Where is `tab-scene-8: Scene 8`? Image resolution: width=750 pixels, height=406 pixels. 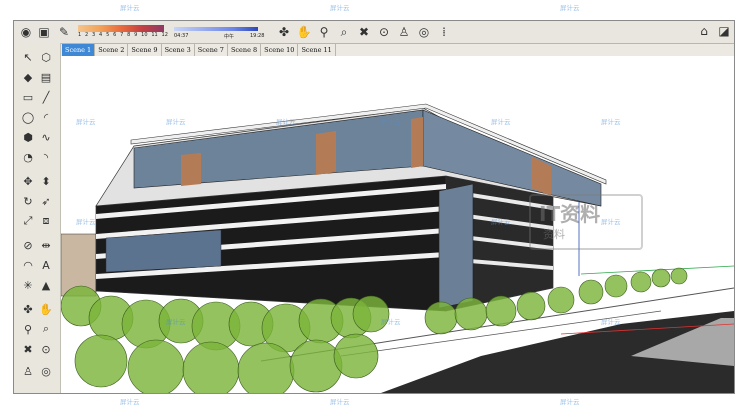
tab-scene-8: Scene 8 is located at coordinates (245, 50).